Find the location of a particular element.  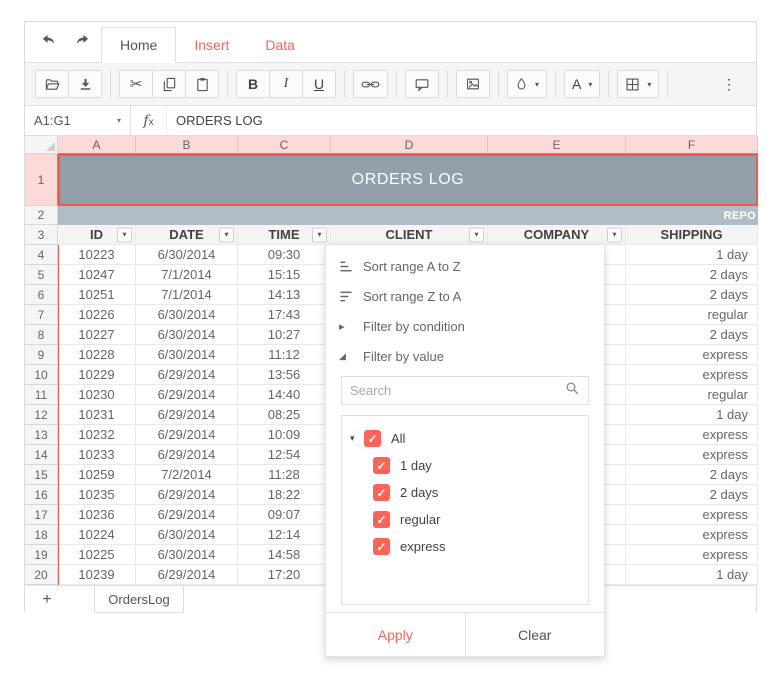

tree-item-1-day: ✓ 1 day is located at coordinates (465, 465).